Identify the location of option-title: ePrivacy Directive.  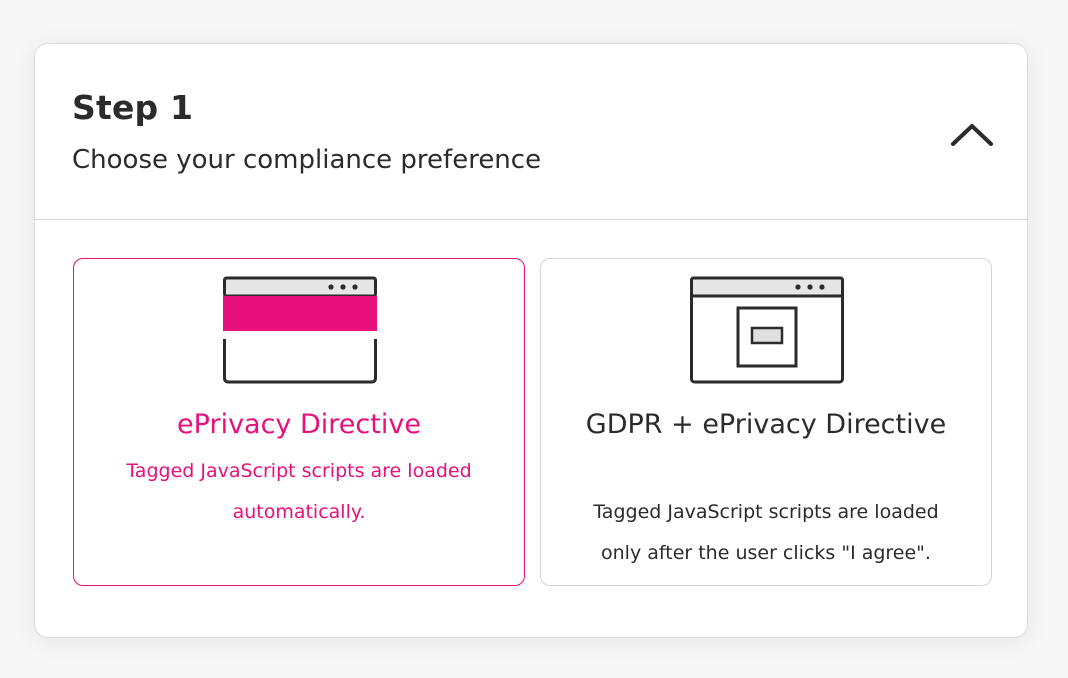
(299, 424).